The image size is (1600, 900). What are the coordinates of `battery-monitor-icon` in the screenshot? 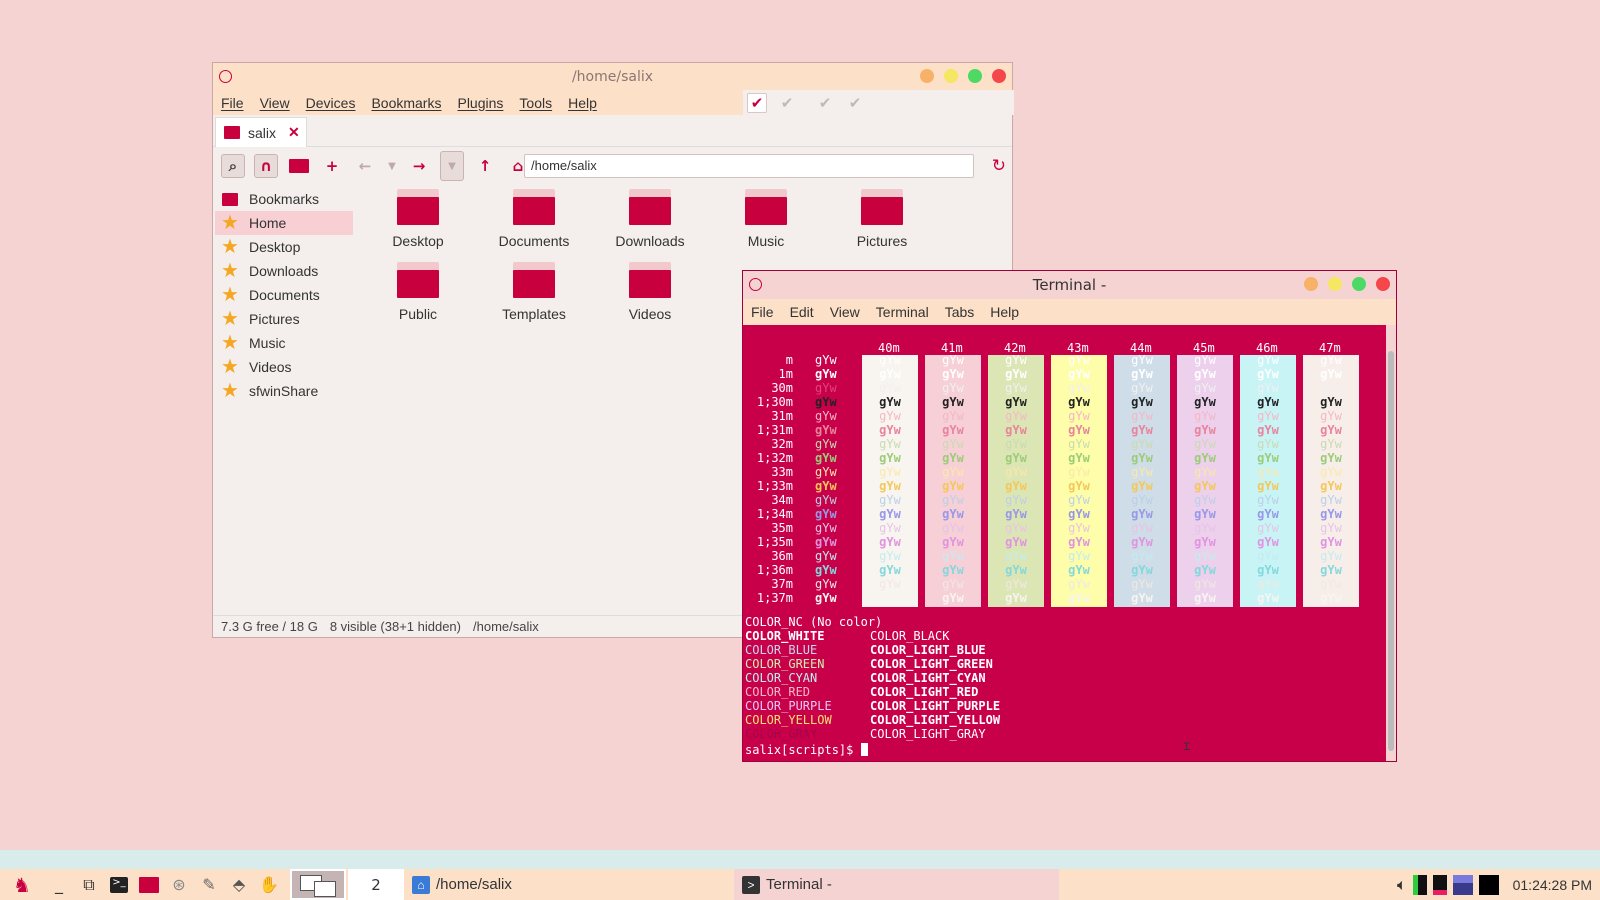 It's located at (1488, 884).